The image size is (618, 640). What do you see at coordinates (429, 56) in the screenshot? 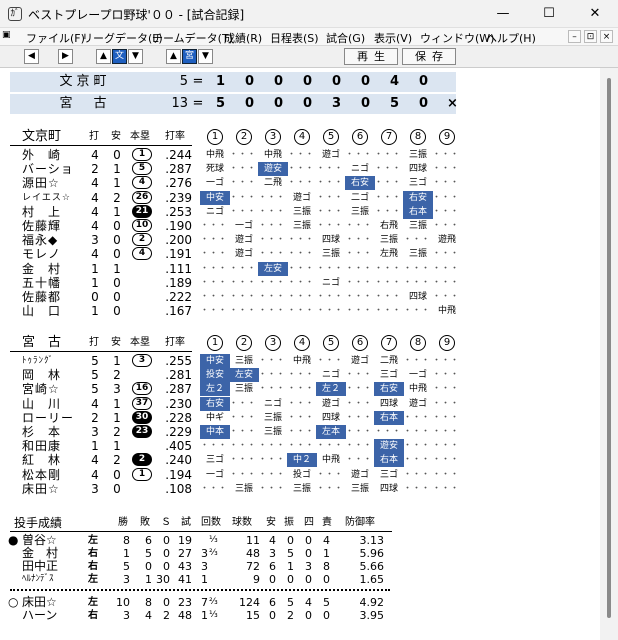
I see `save-button: 保存` at bounding box center [429, 56].